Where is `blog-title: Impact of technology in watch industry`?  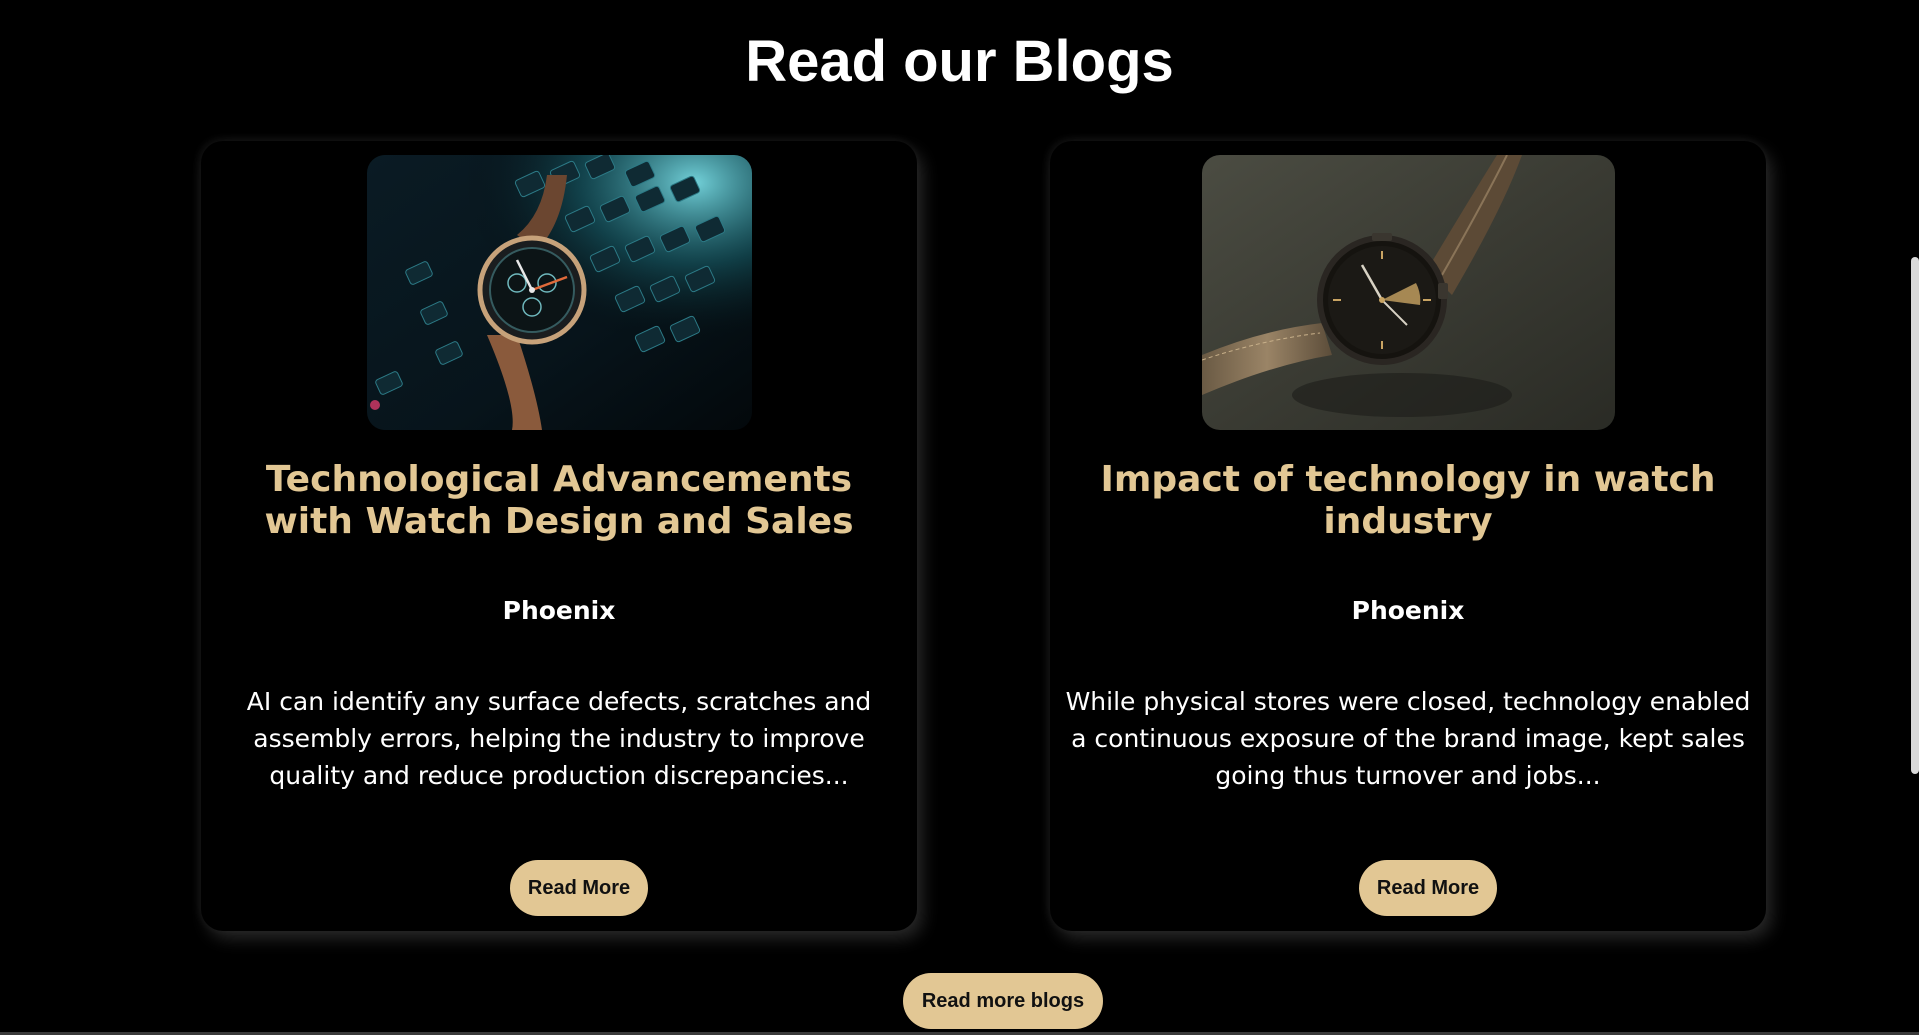 blog-title: Impact of technology in watch industry is located at coordinates (1408, 501).